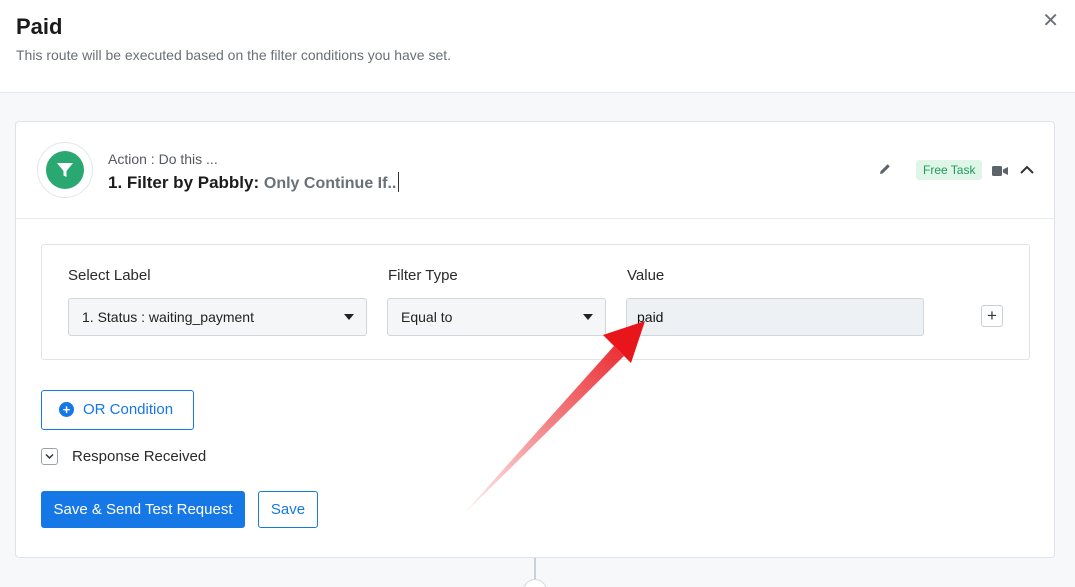 Image resolution: width=1075 pixels, height=587 pixels. Describe the element at coordinates (423, 275) in the screenshot. I see `filter-type-heading: Filter Type` at that location.